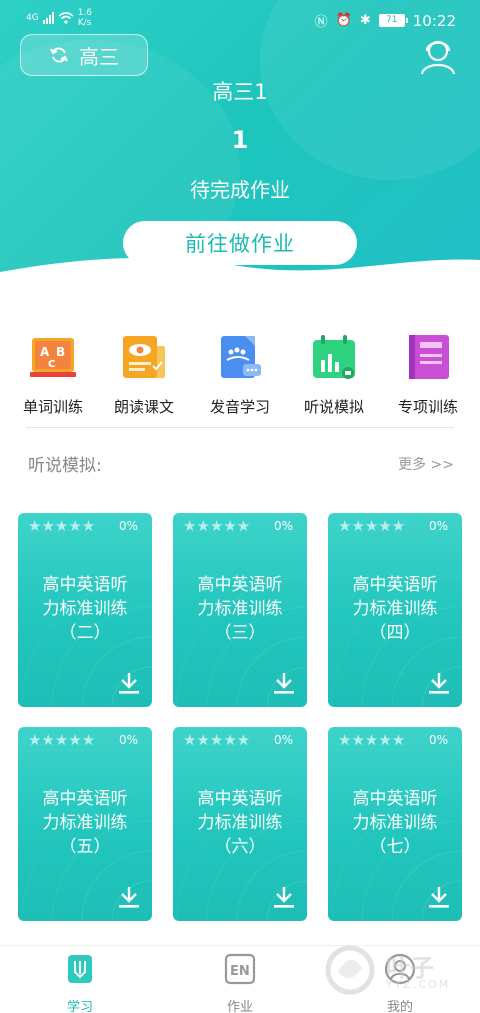 This screenshot has height=1013, width=480. Describe the element at coordinates (350, 970) in the screenshot. I see `leaf-logo-icon` at that location.